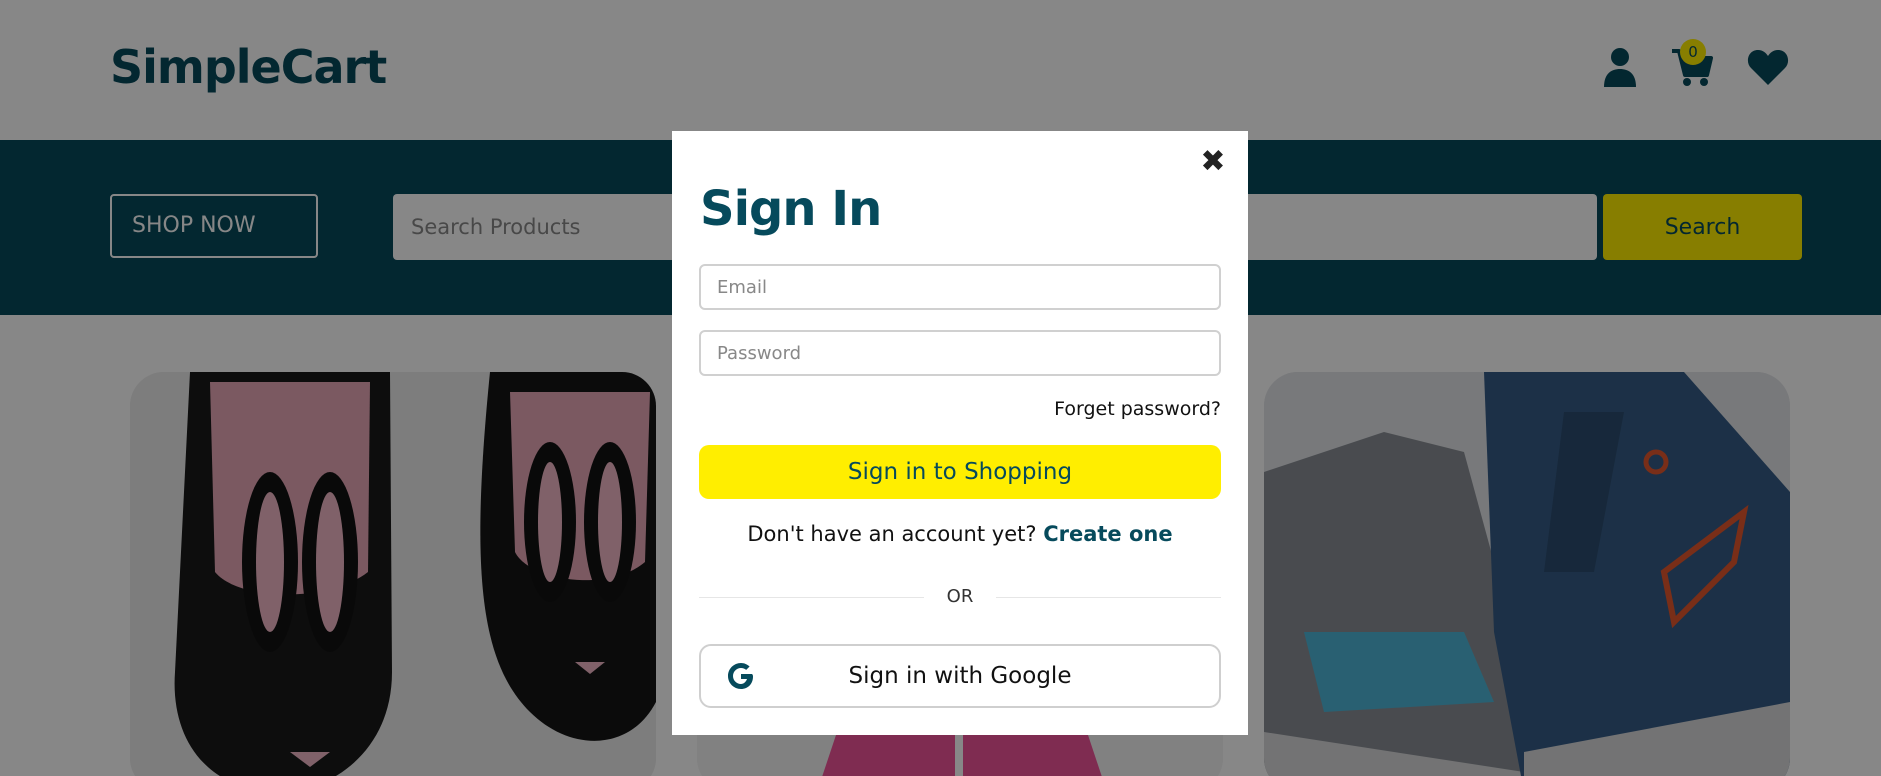 Image resolution: width=1881 pixels, height=776 pixels. I want to click on create-account-link: Create one, so click(1107, 534).